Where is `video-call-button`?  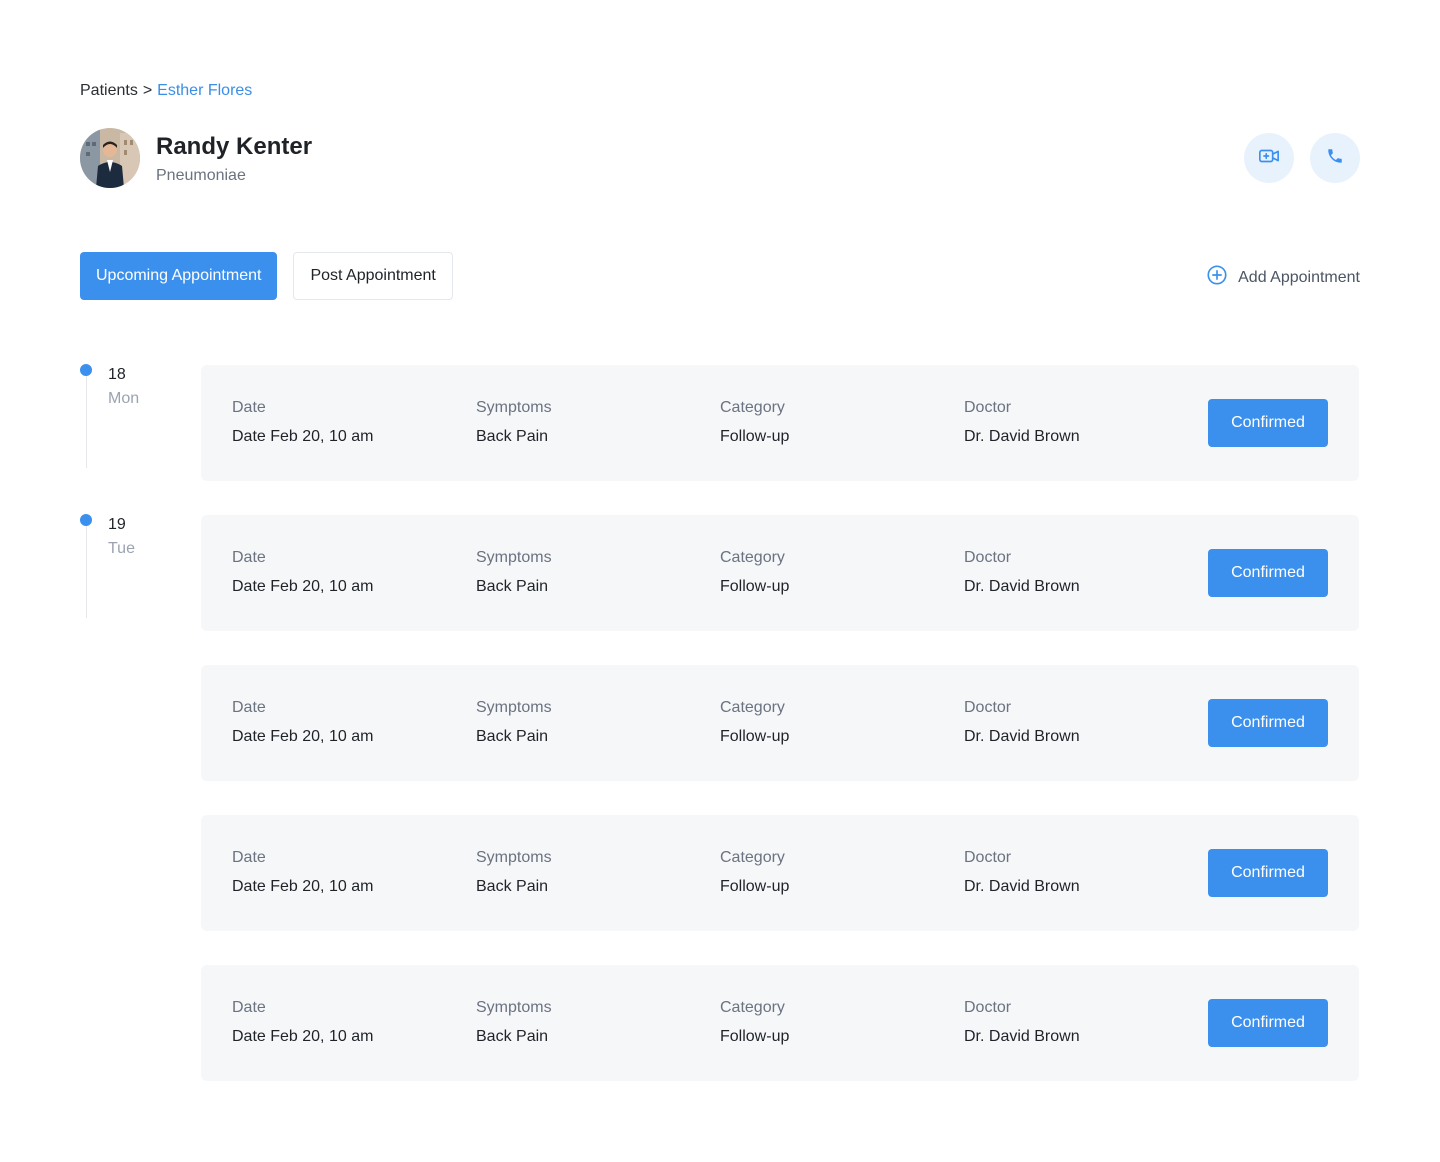
video-call-button is located at coordinates (1269, 158).